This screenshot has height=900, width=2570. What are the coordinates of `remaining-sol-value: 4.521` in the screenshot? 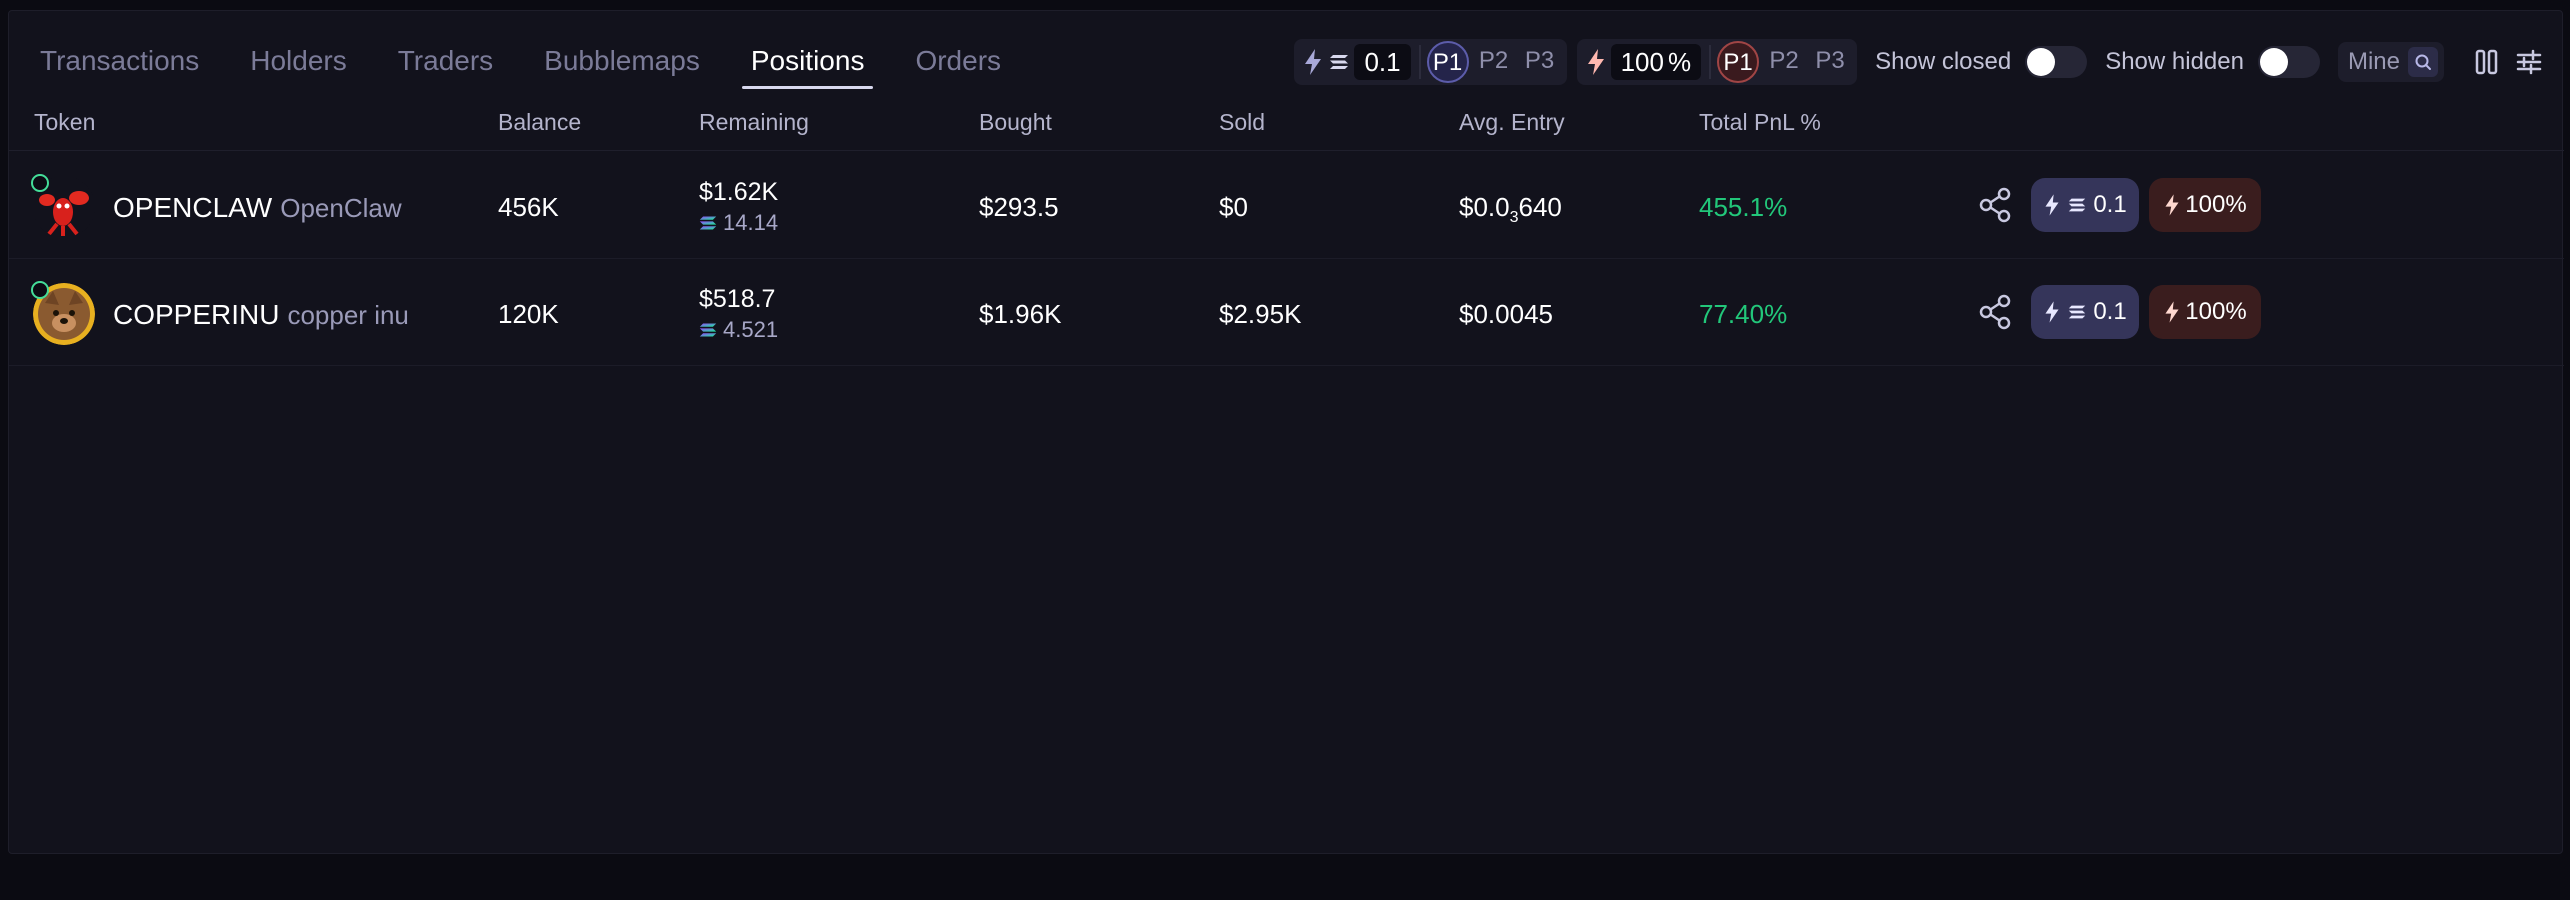 It's located at (751, 329).